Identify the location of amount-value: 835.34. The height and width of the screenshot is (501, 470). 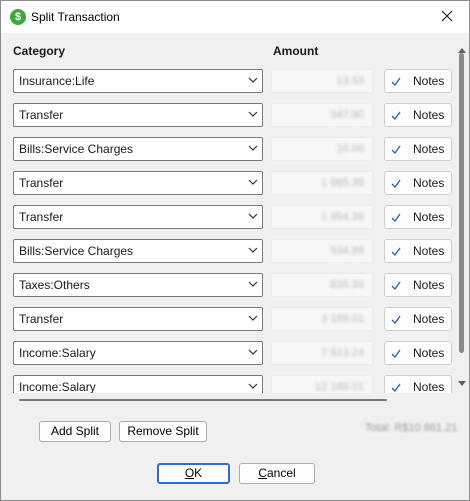
(347, 285).